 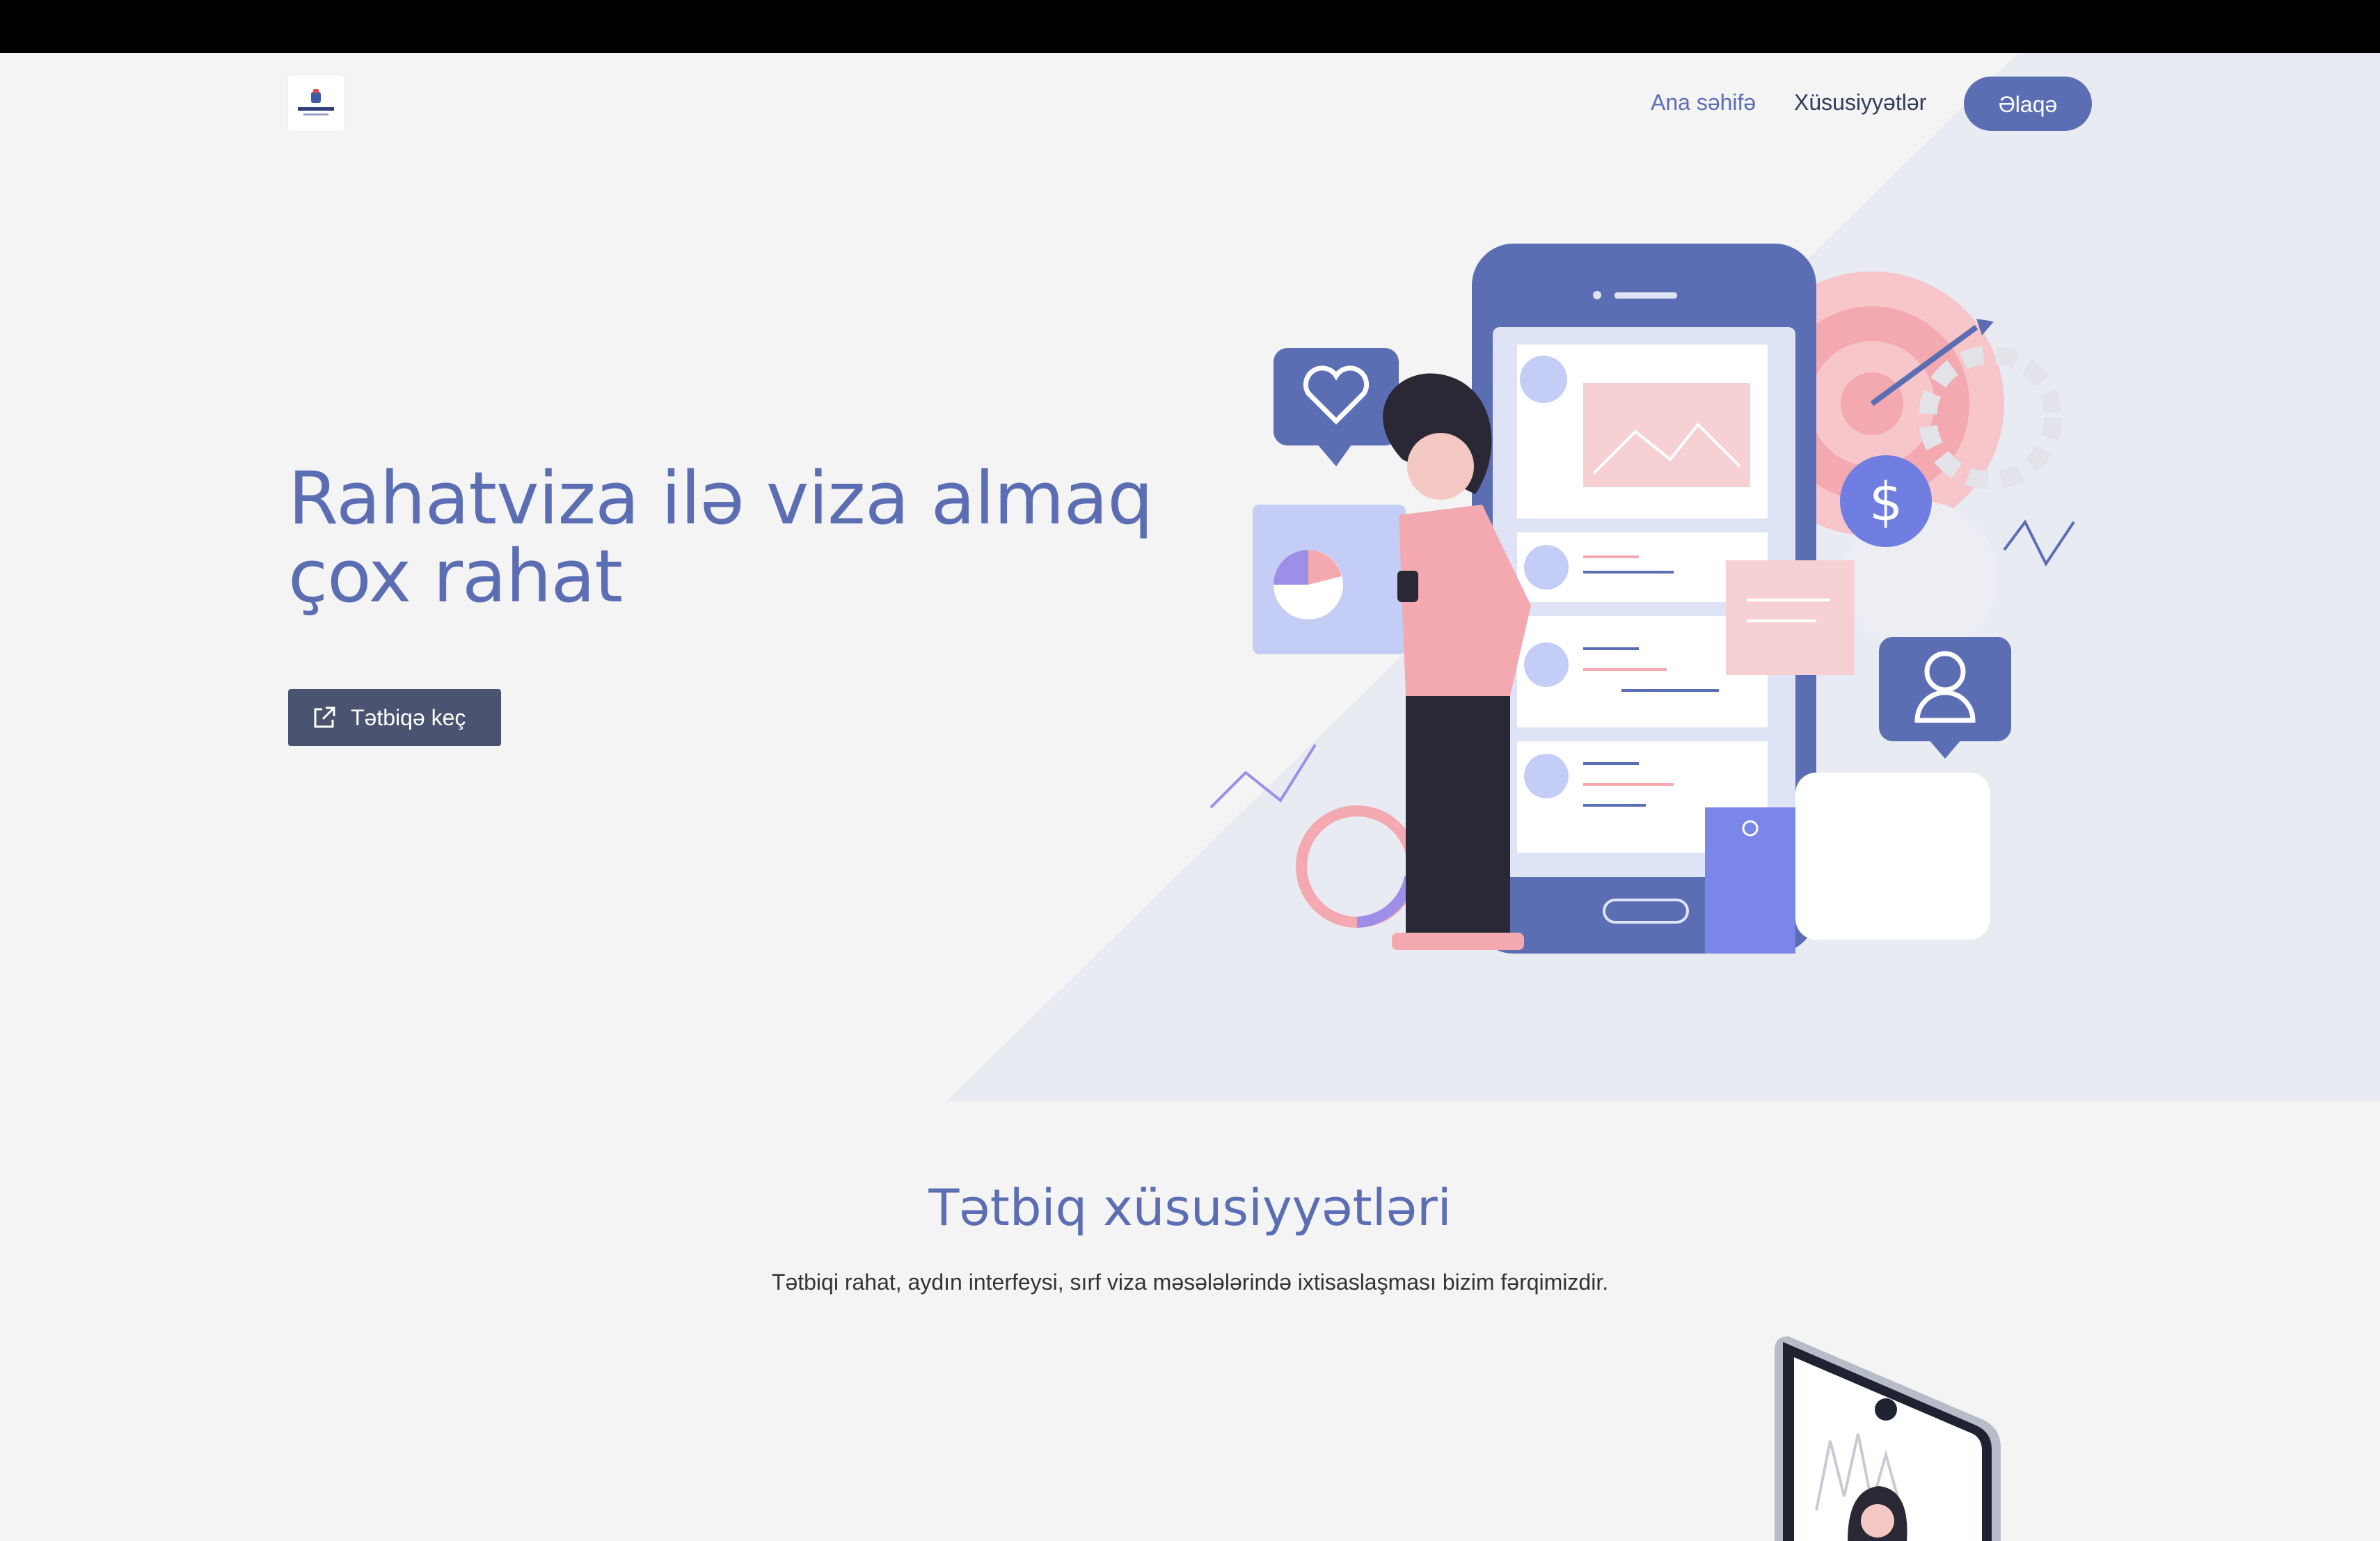 What do you see at coordinates (1888, 1438) in the screenshot?
I see `features-phone-illustration` at bounding box center [1888, 1438].